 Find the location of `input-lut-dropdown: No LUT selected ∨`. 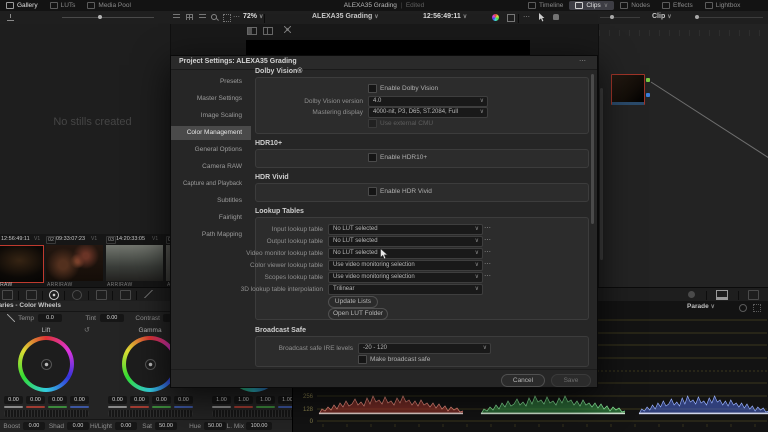

input-lut-dropdown: No LUT selected ∨ is located at coordinates (405, 229).